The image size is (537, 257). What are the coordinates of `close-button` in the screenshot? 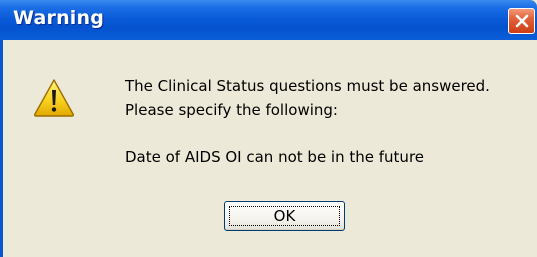 It's located at (521, 21).